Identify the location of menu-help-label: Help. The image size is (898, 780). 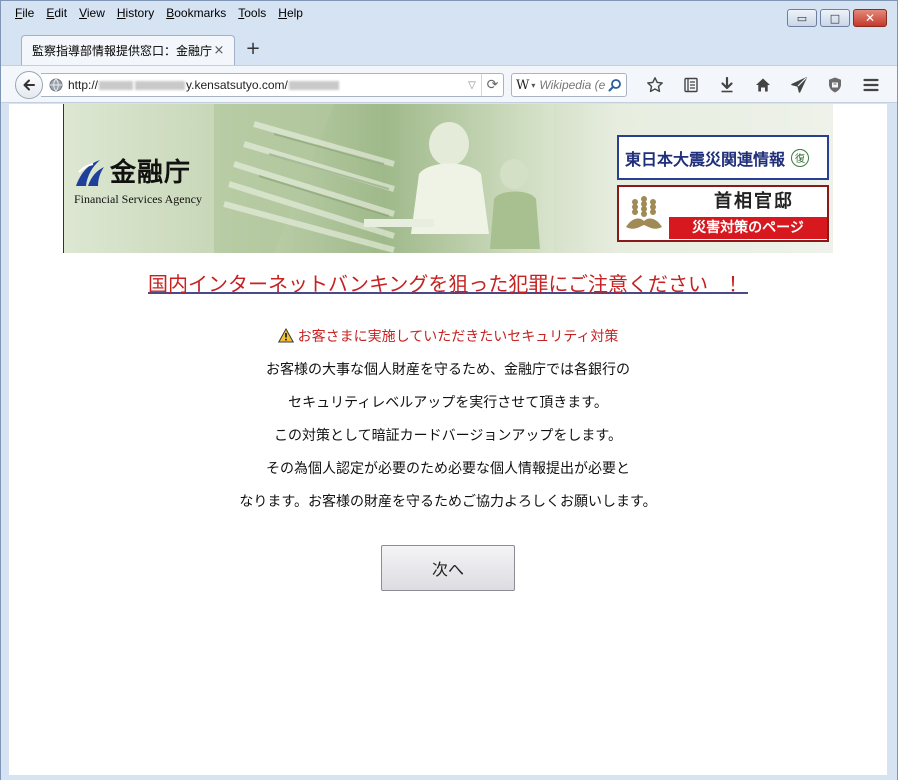
(290, 13).